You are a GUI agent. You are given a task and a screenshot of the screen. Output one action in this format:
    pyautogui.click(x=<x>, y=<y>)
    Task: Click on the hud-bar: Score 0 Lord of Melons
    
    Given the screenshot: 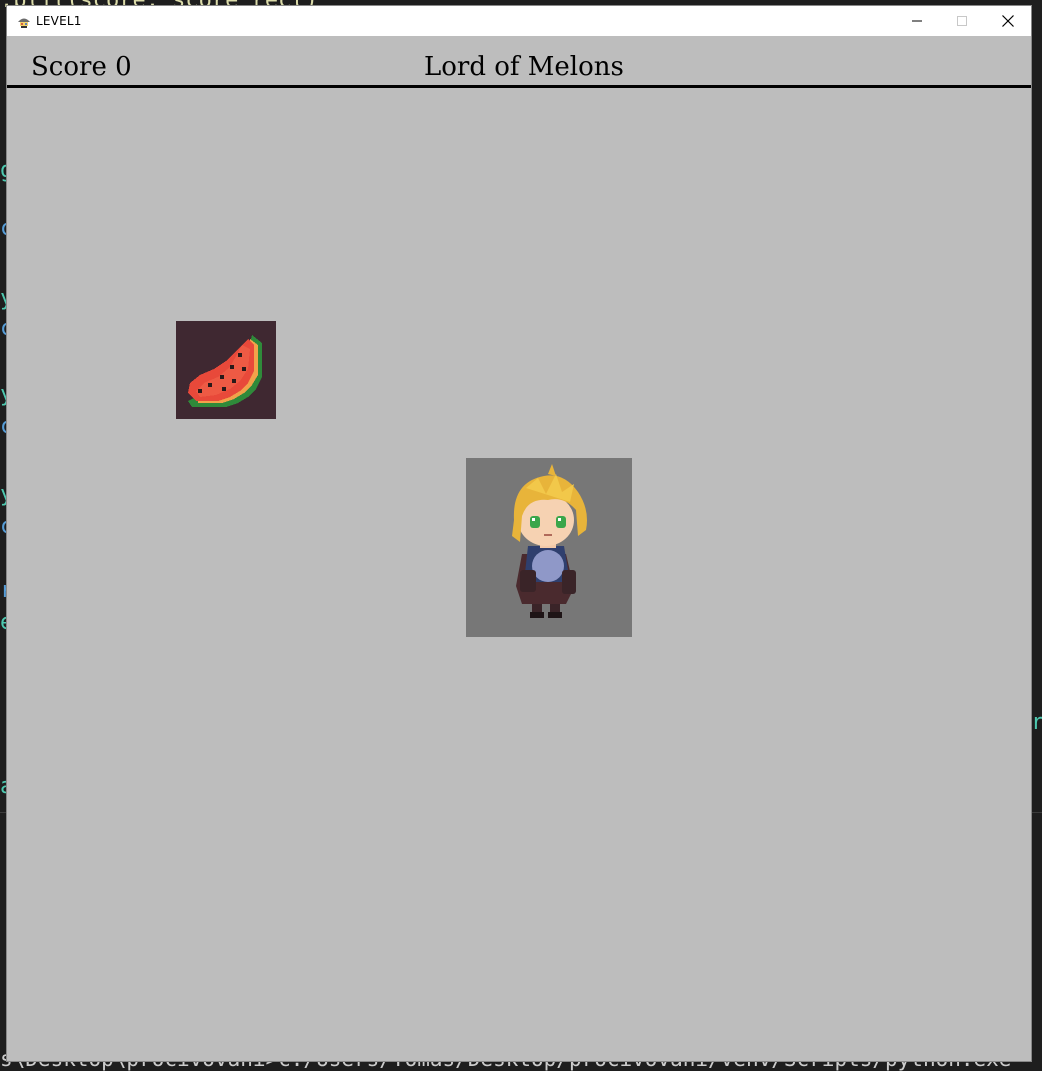 What is the action you would take?
    pyautogui.click(x=519, y=62)
    